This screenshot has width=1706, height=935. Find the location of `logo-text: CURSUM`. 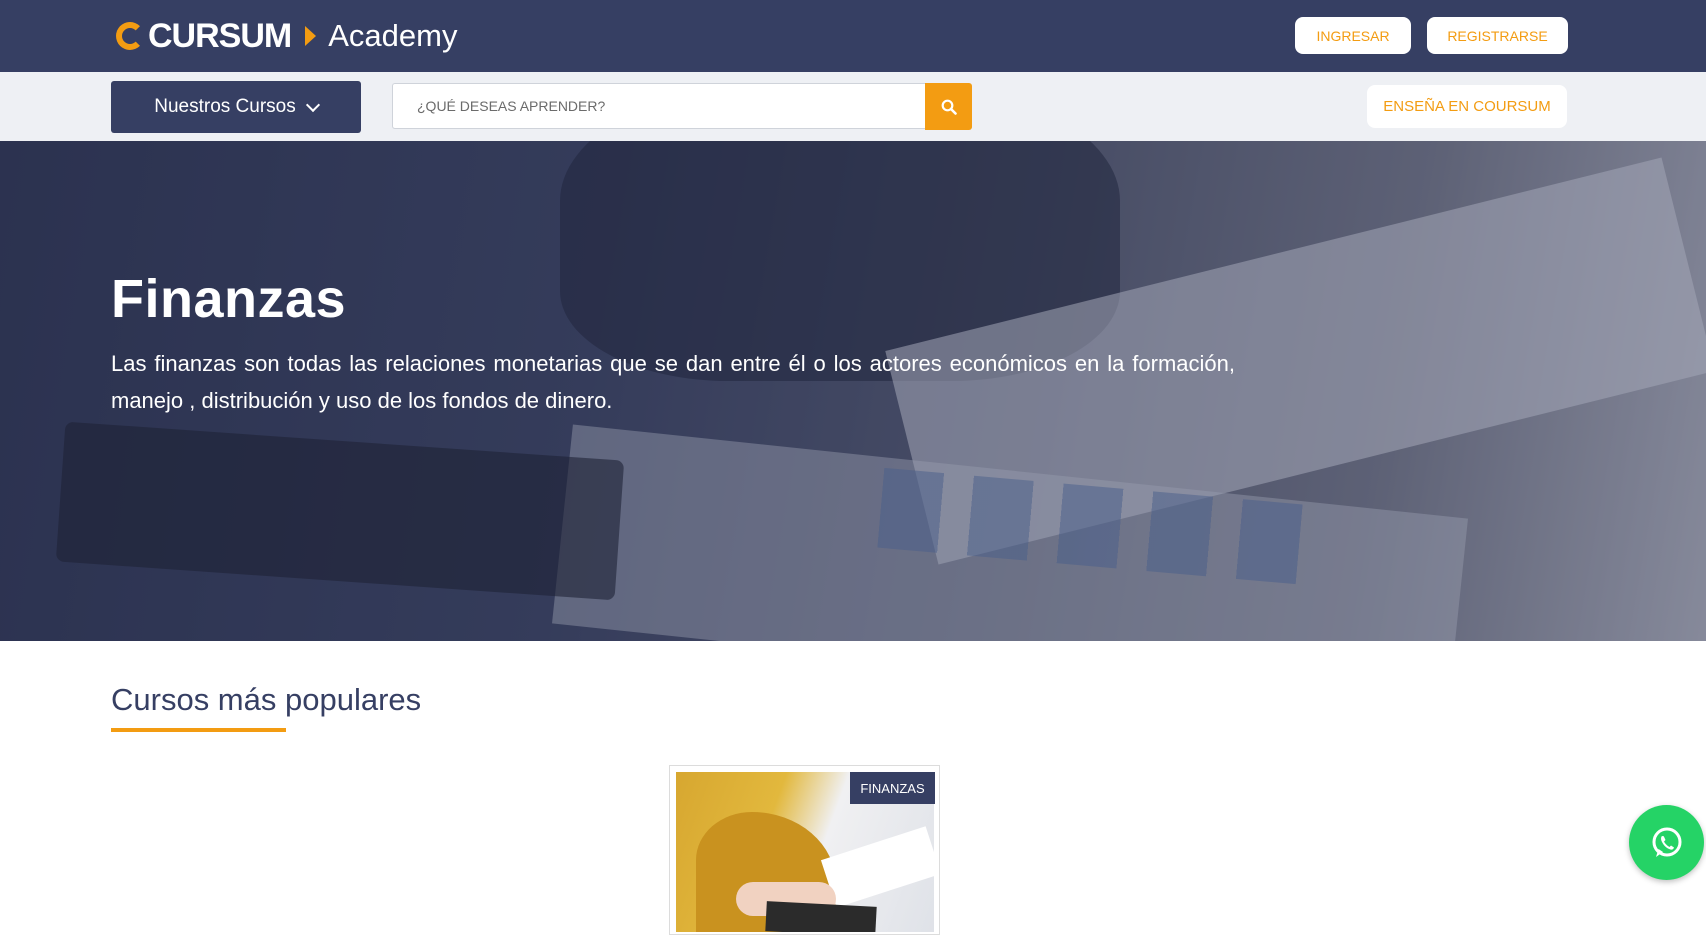

logo-text: CURSUM is located at coordinates (220, 35).